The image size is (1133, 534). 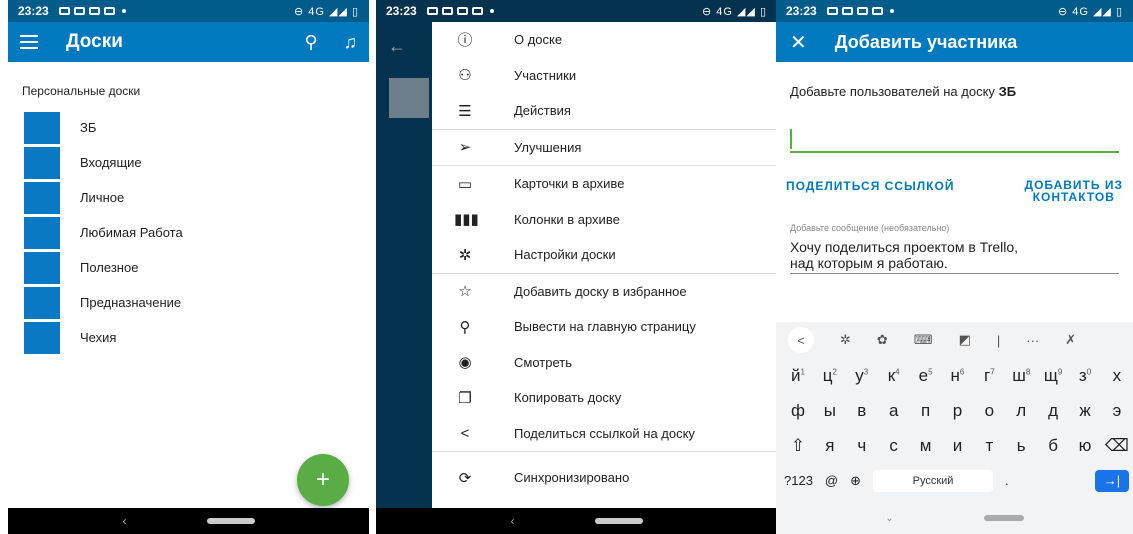 What do you see at coordinates (29, 42) in the screenshot?
I see `hamburger-menu-icon` at bounding box center [29, 42].